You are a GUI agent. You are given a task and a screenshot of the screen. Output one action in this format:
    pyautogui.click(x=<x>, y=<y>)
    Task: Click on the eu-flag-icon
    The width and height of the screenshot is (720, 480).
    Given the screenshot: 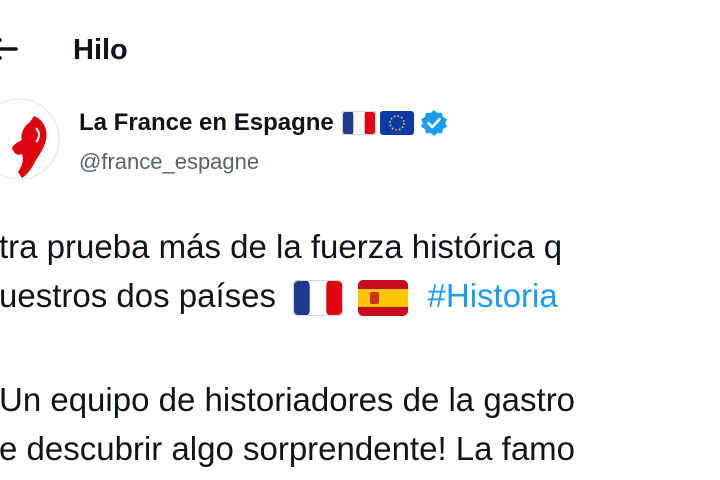 What is the action you would take?
    pyautogui.click(x=396, y=123)
    